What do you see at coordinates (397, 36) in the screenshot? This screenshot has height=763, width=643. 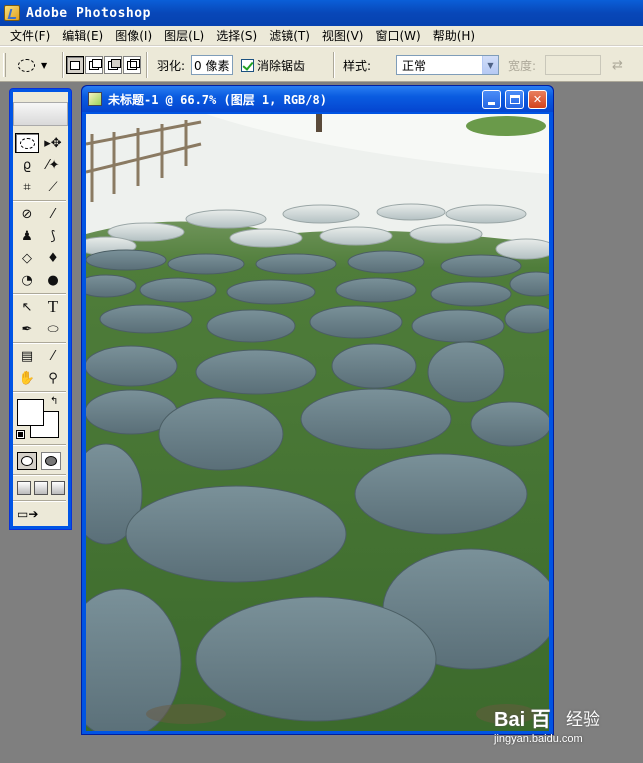 I see `menu-window: 窗口(W)` at bounding box center [397, 36].